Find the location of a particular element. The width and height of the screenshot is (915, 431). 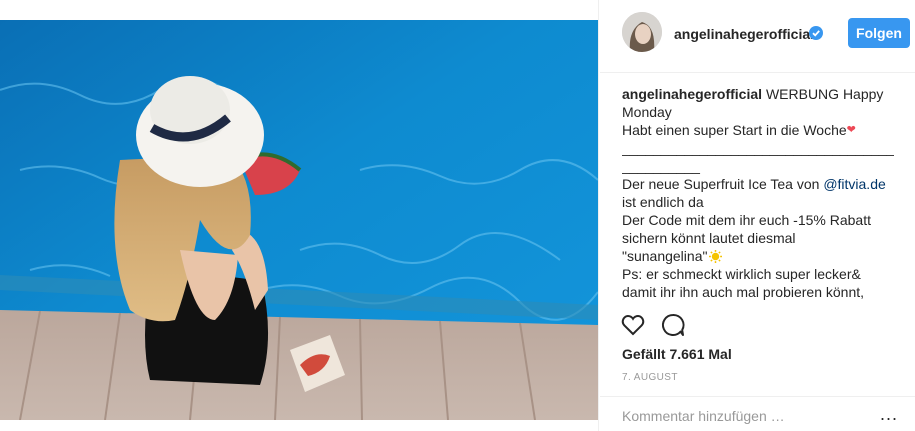

avatar is located at coordinates (642, 32).